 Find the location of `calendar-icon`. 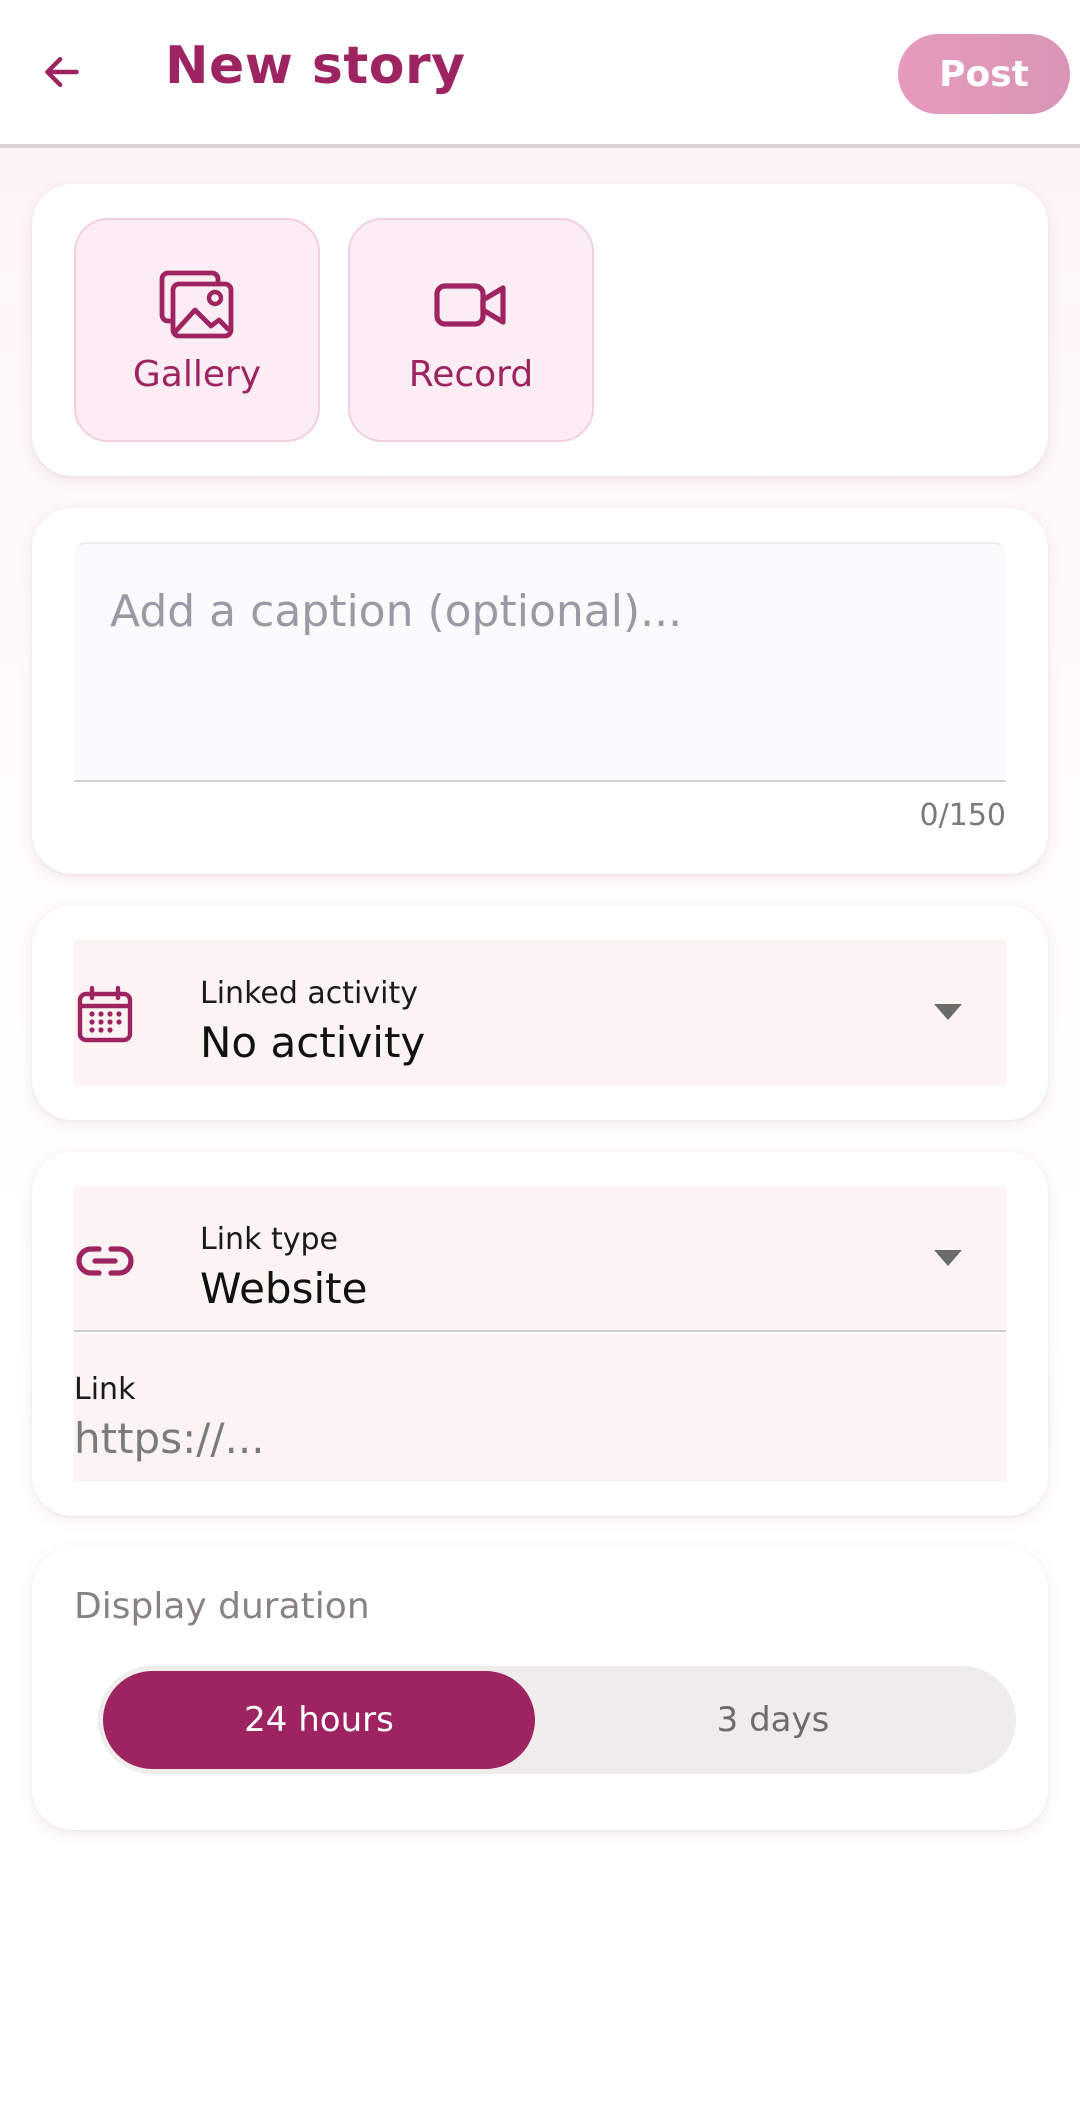

calendar-icon is located at coordinates (105, 1015).